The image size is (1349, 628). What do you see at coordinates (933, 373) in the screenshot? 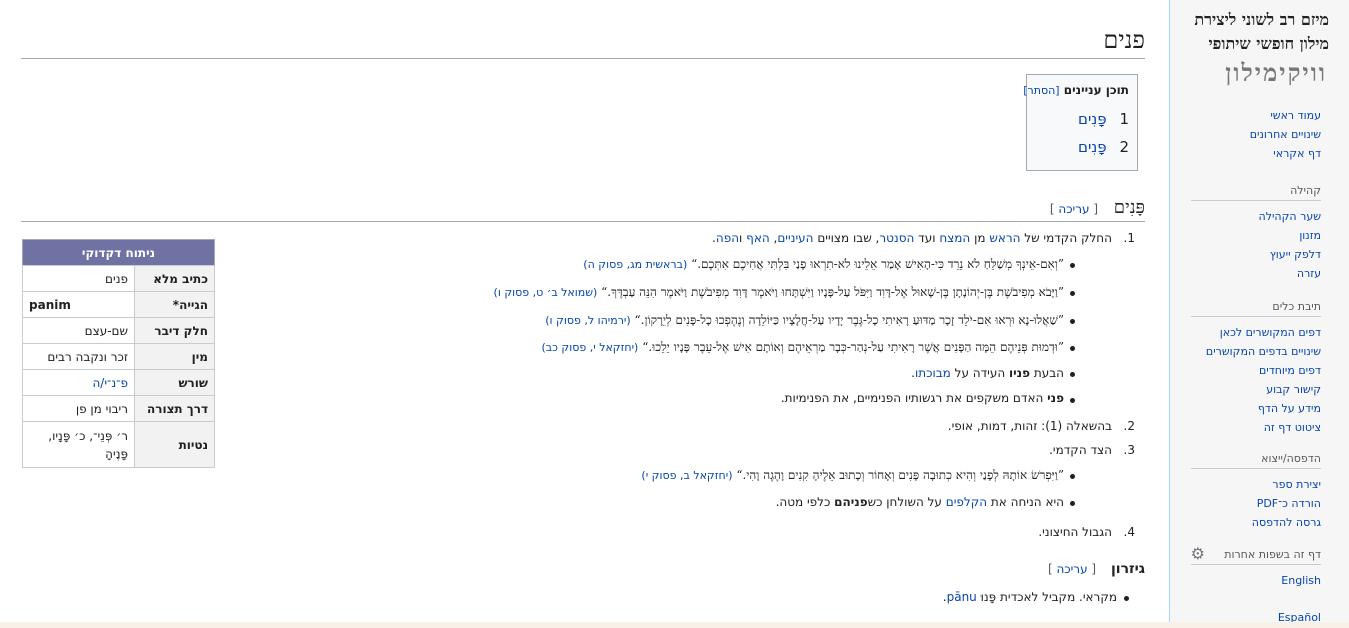
I see `example-link: מבוכתו` at bounding box center [933, 373].